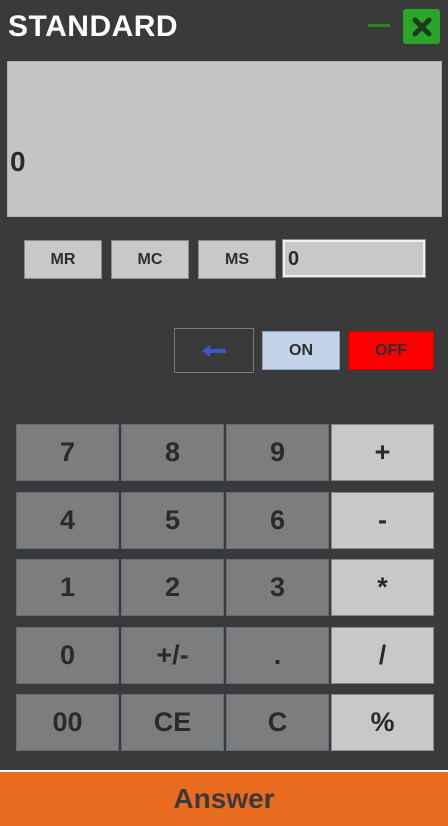 This screenshot has width=448, height=826. What do you see at coordinates (150, 259) in the screenshot?
I see `memory-clear-button: MC` at bounding box center [150, 259].